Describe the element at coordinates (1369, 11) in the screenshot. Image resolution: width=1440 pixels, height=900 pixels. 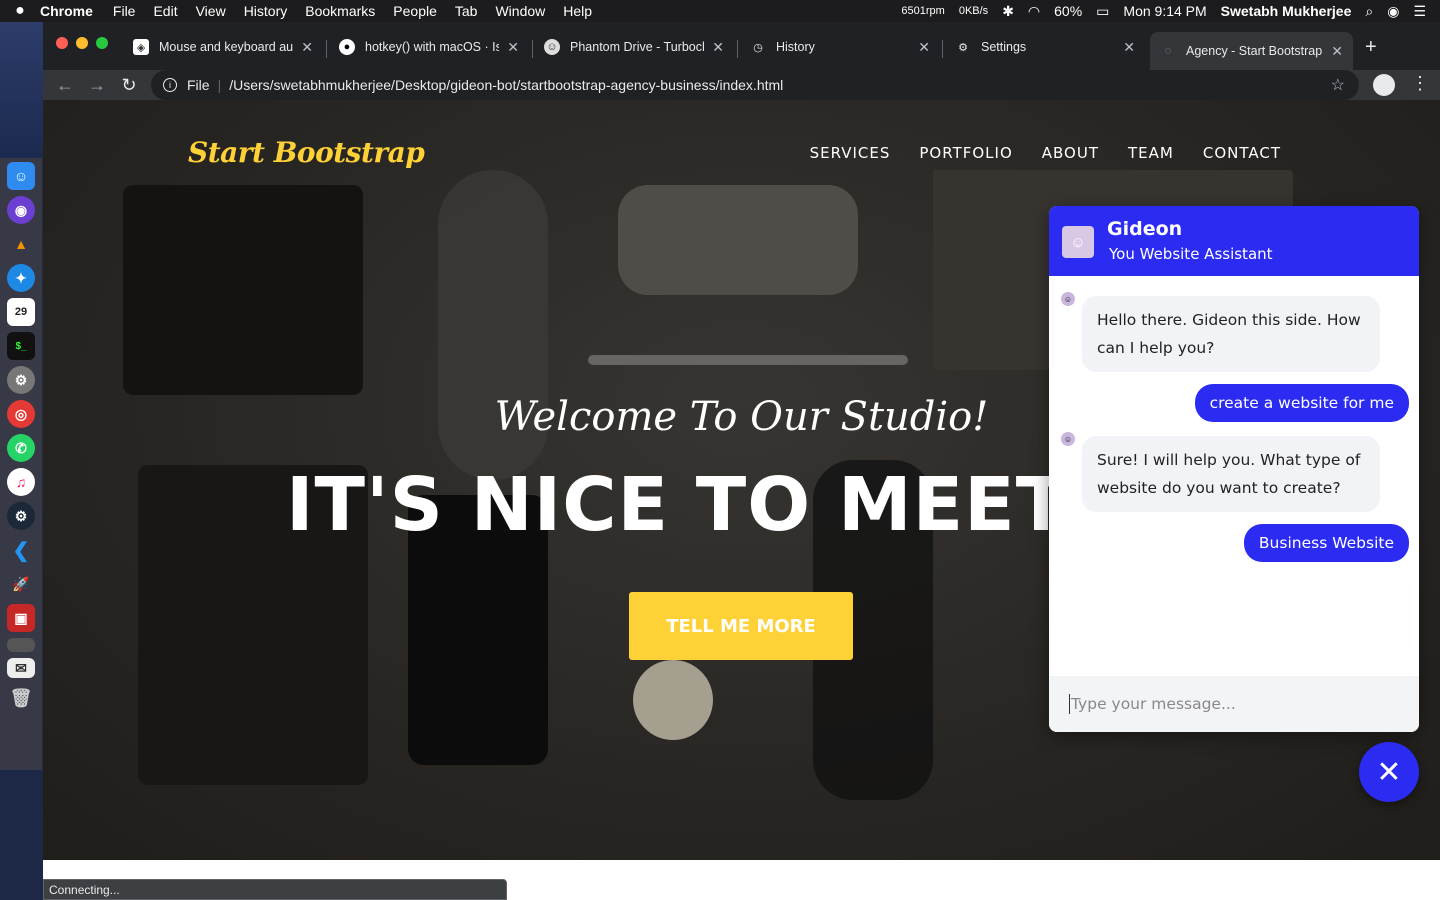
I see `spotlight-icon: ⌕` at that location.